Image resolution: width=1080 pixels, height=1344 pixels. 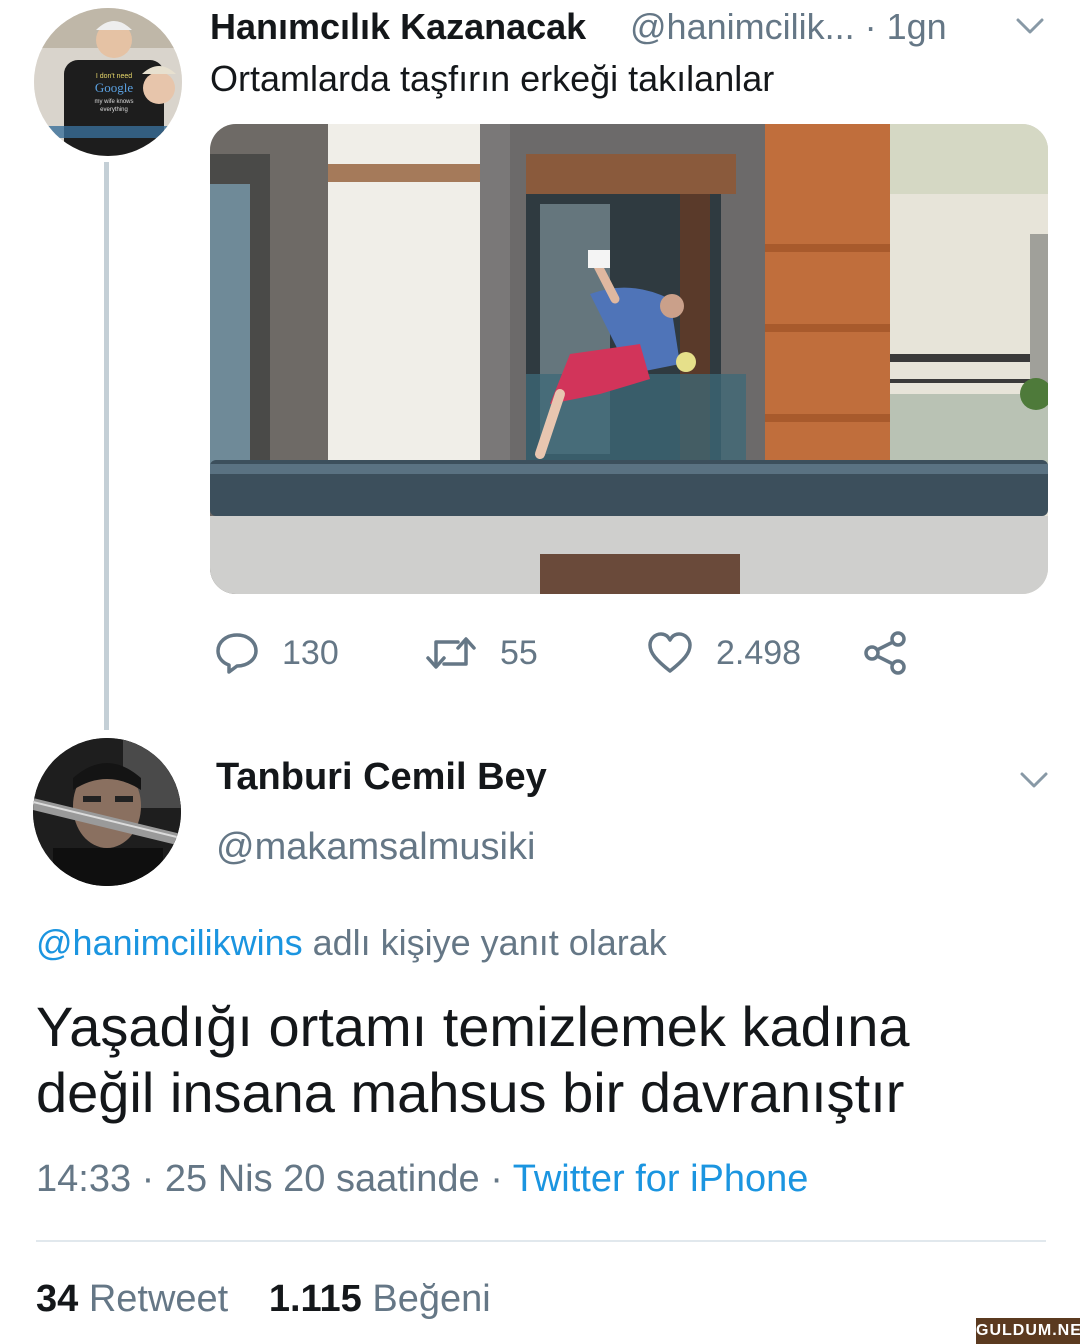 I want to click on retweet-stat-count: 34, so click(x=57, y=1299).